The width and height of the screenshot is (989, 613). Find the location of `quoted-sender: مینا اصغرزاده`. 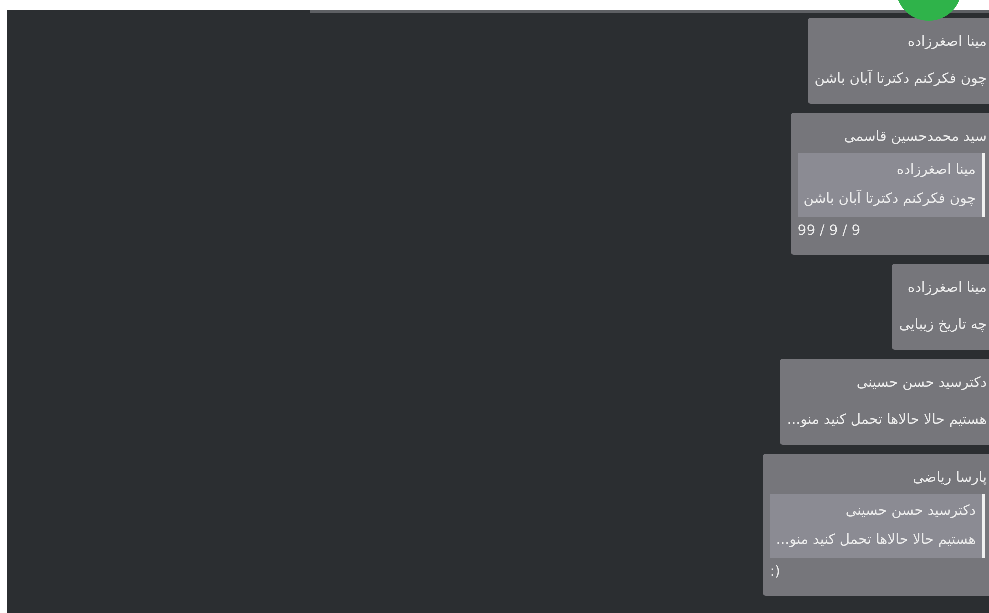

quoted-sender: مینا اصغرزاده is located at coordinates (936, 170).